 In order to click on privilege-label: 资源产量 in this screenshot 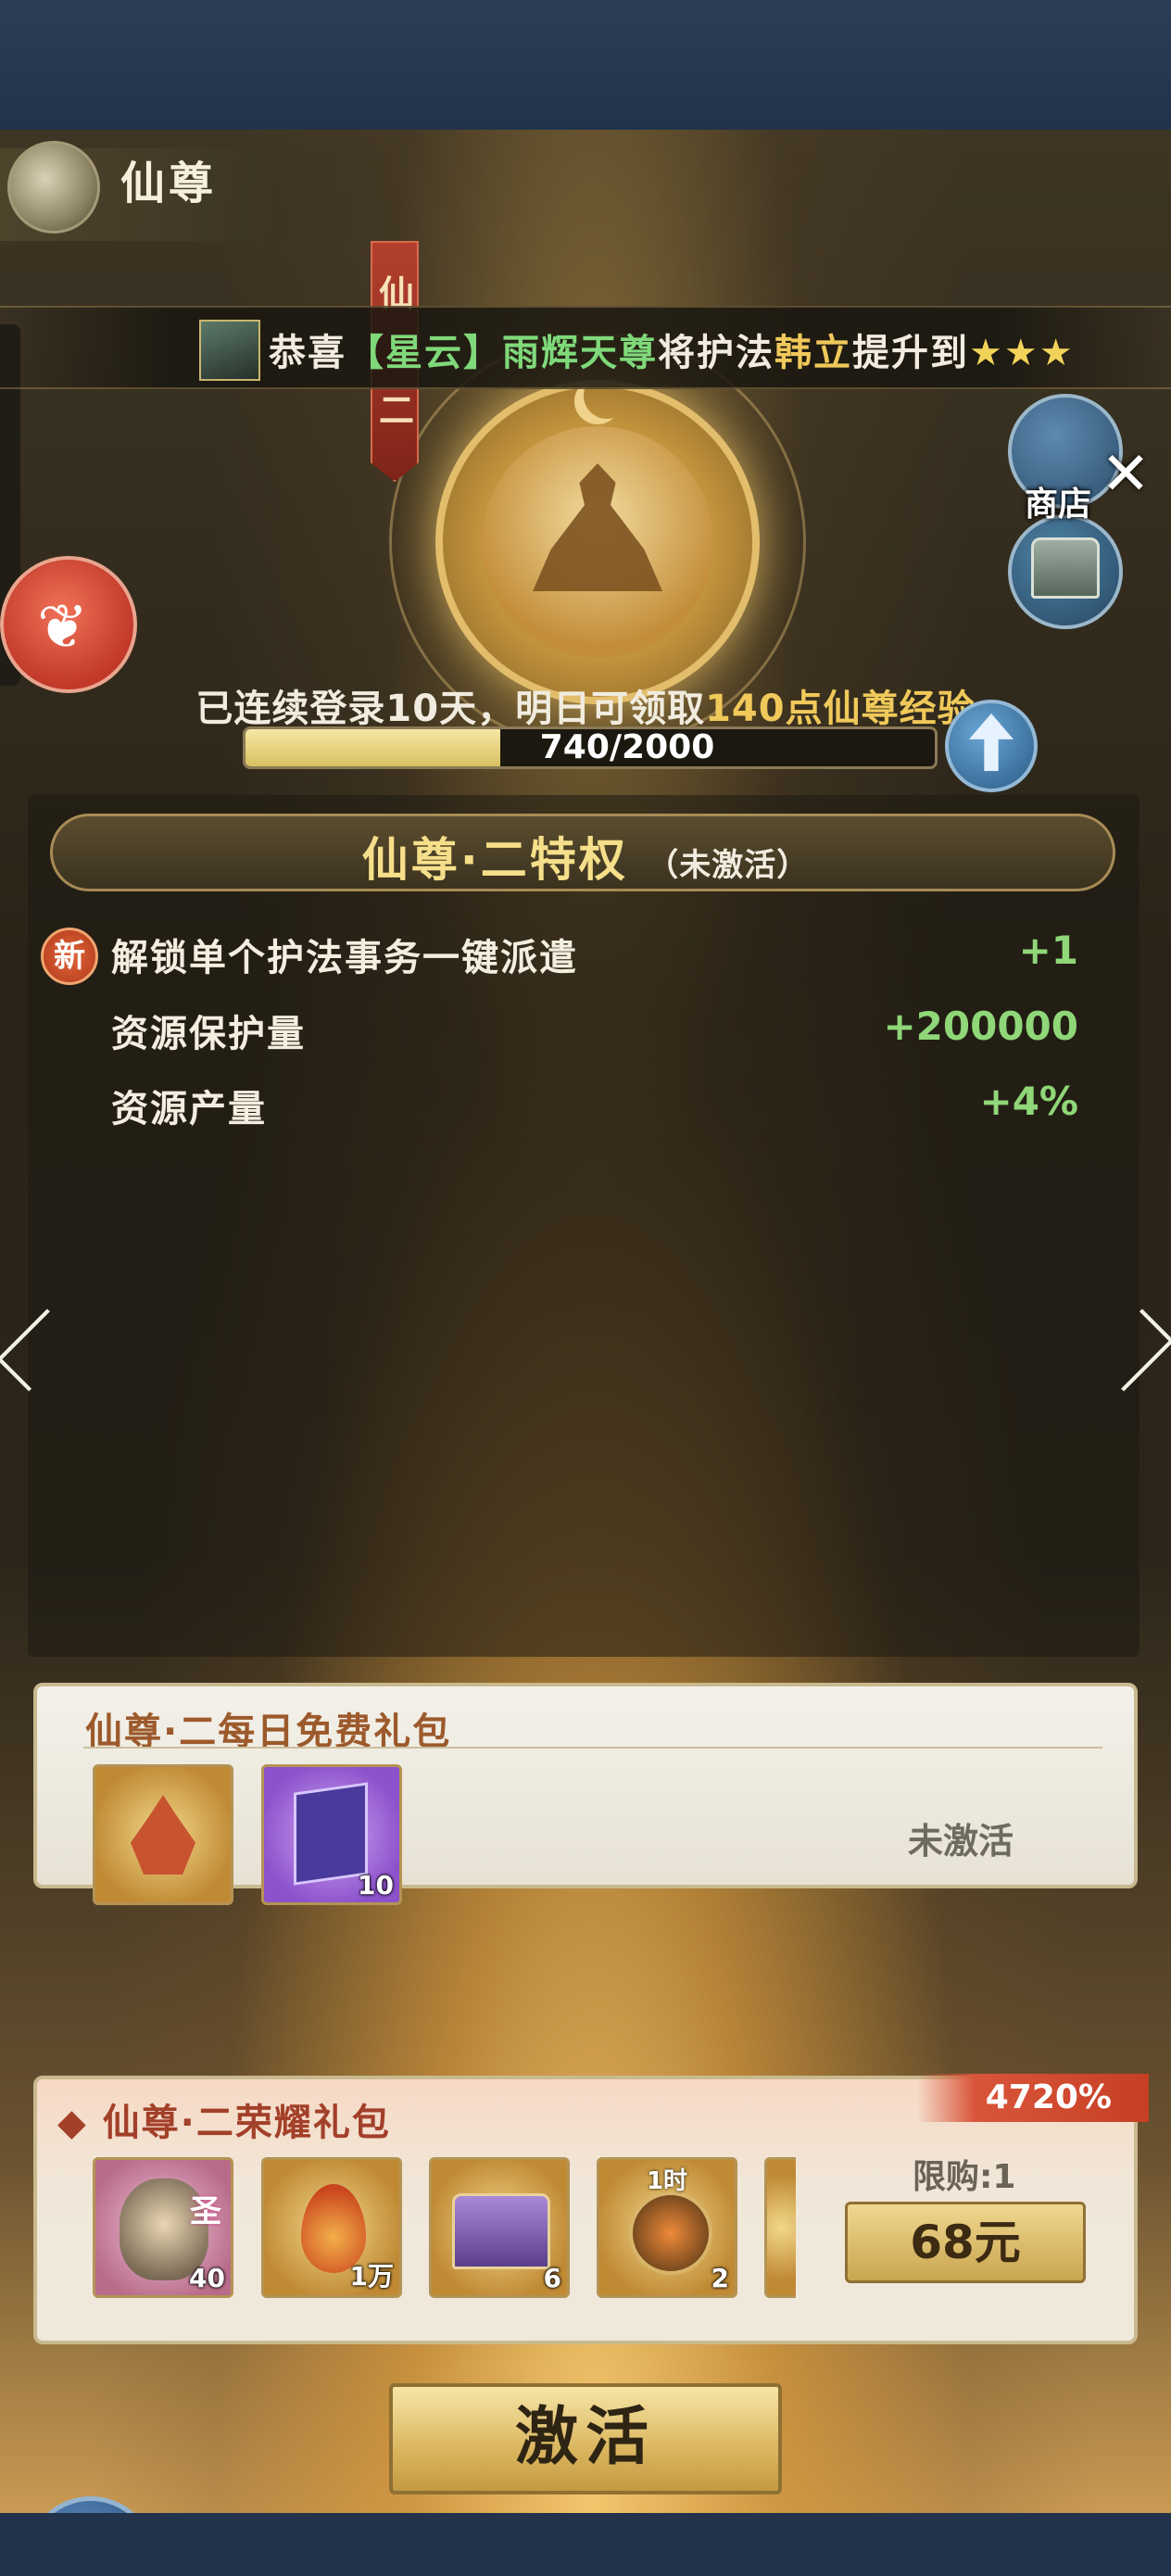, I will do `click(189, 1109)`.